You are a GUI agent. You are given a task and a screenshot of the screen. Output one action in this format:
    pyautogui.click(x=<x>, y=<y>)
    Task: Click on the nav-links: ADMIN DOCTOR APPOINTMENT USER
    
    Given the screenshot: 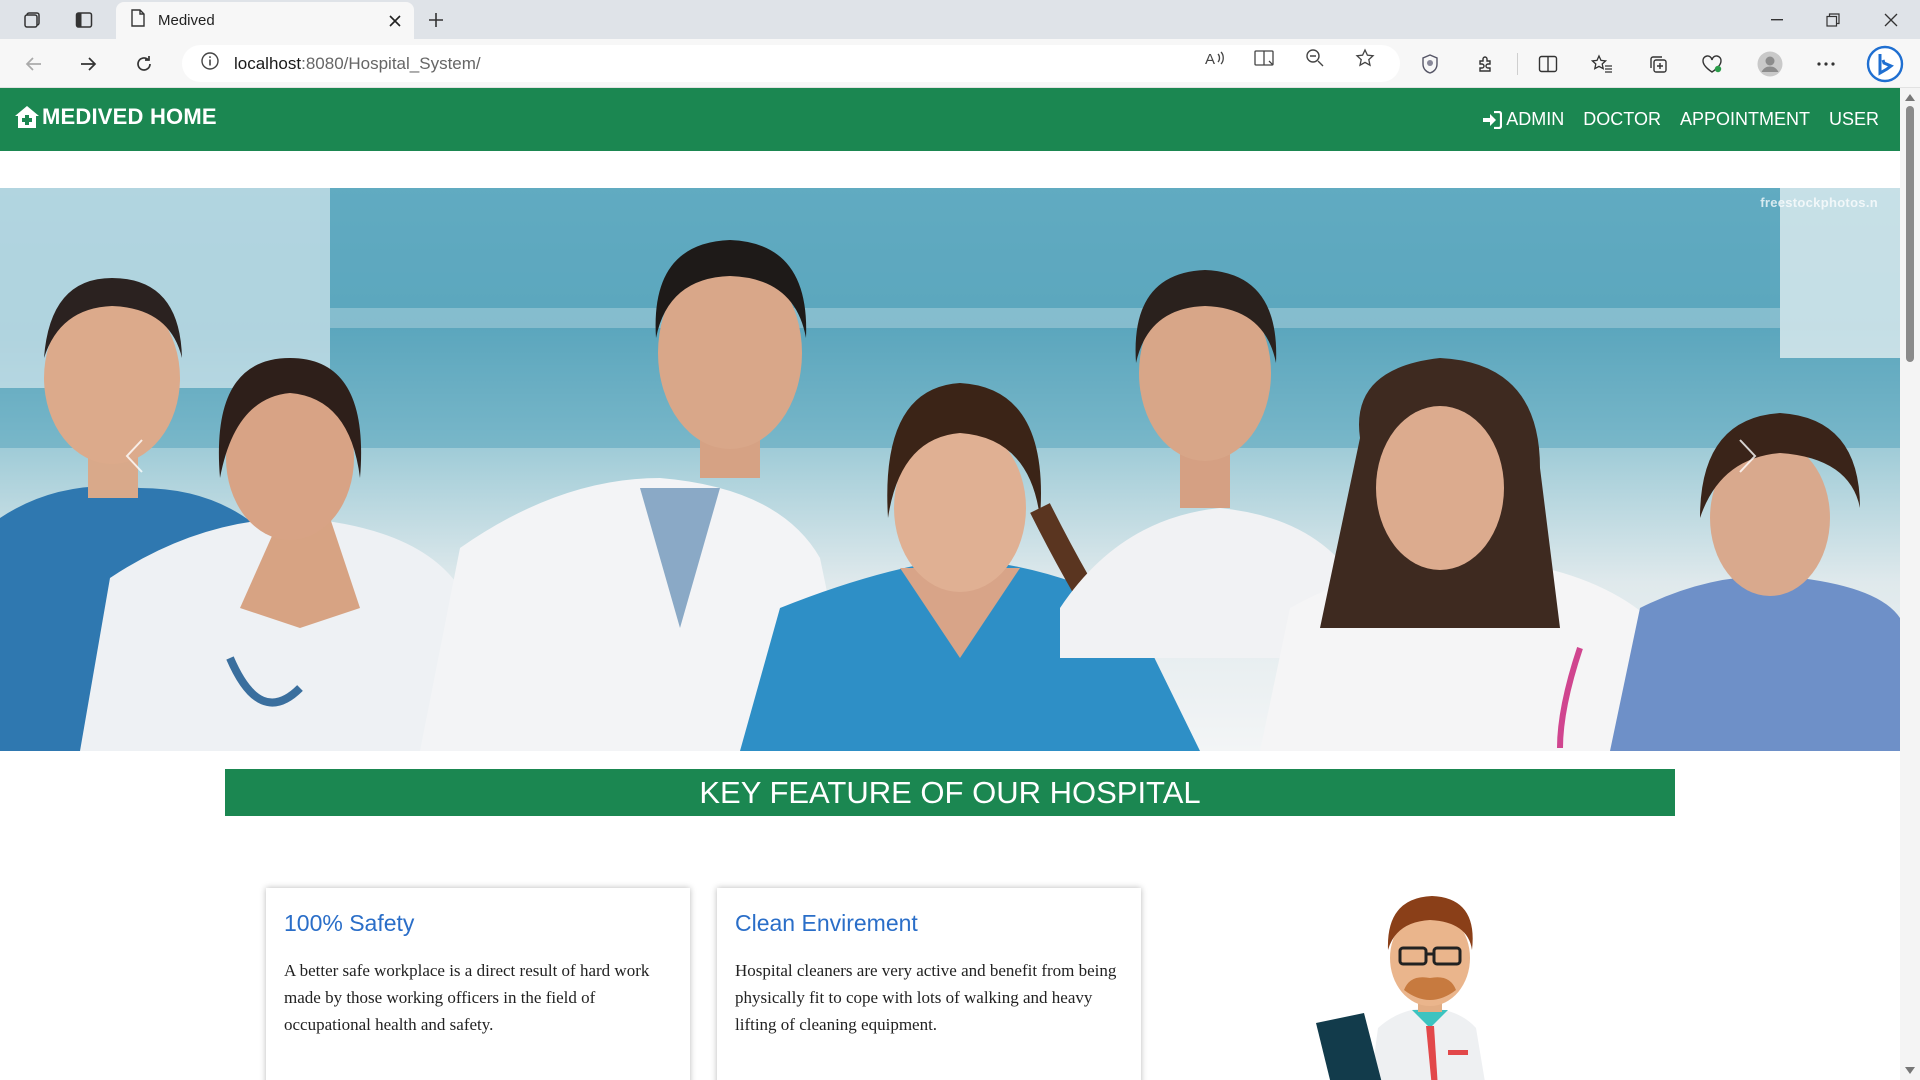 What is the action you would take?
    pyautogui.click(x=1671, y=119)
    